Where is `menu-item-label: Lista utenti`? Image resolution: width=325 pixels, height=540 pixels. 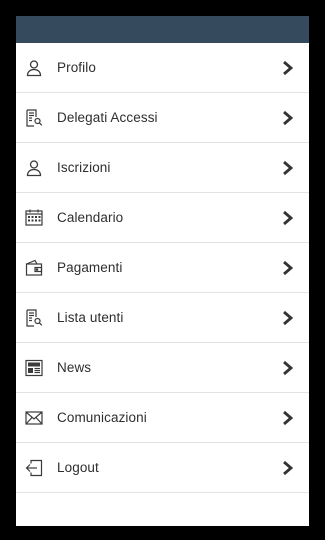
menu-item-label: Lista utenti is located at coordinates (90, 317).